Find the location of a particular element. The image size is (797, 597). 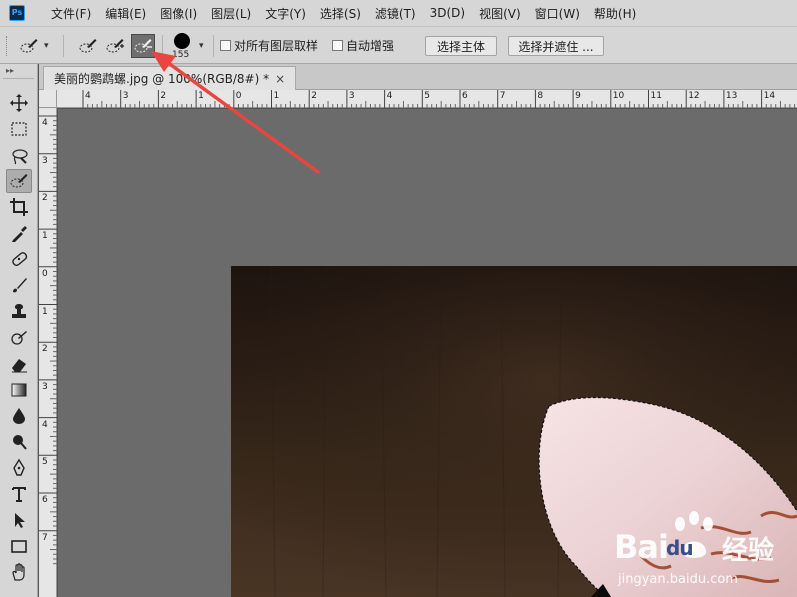

path-selection-icon is located at coordinates (20, 520).